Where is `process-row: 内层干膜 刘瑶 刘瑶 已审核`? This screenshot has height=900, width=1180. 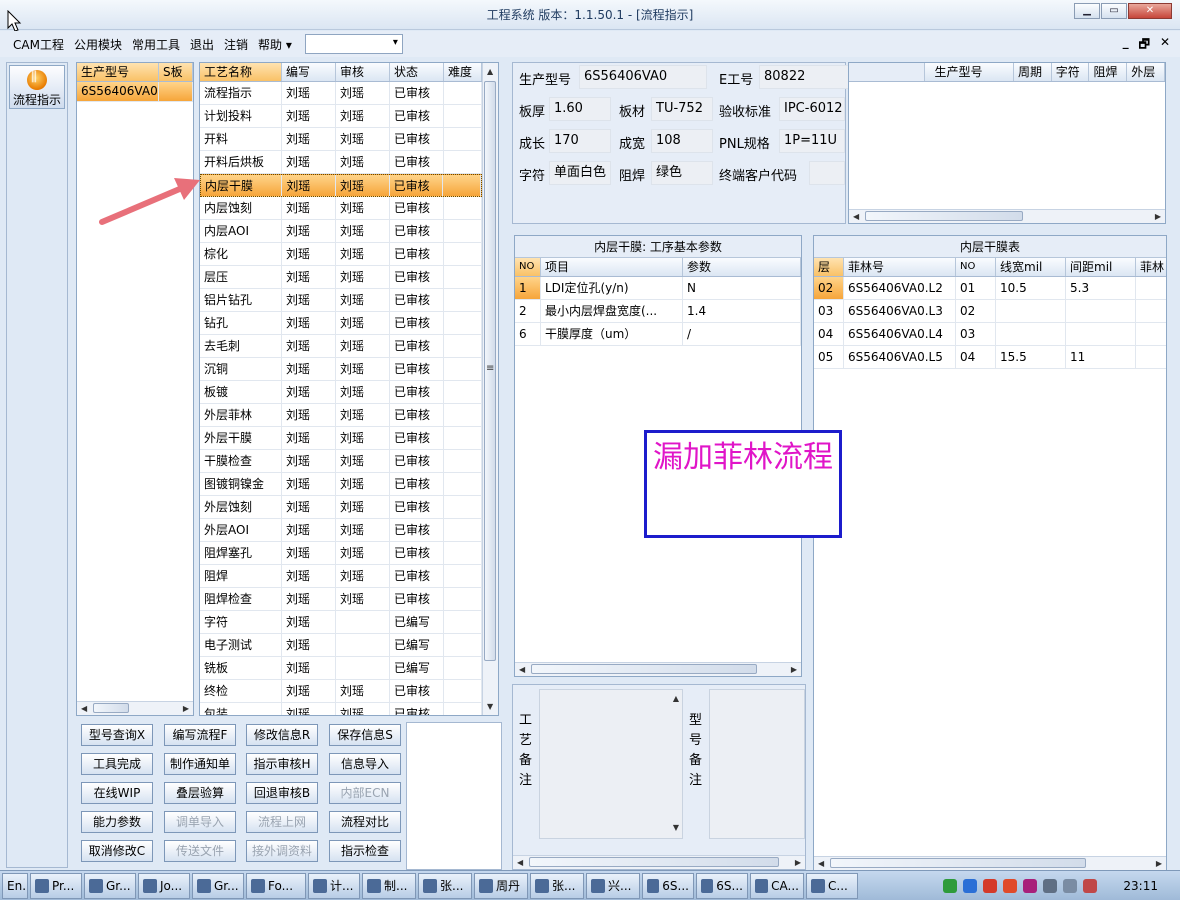 process-row: 内层干膜 刘瑶 刘瑶 已审核 is located at coordinates (341, 185).